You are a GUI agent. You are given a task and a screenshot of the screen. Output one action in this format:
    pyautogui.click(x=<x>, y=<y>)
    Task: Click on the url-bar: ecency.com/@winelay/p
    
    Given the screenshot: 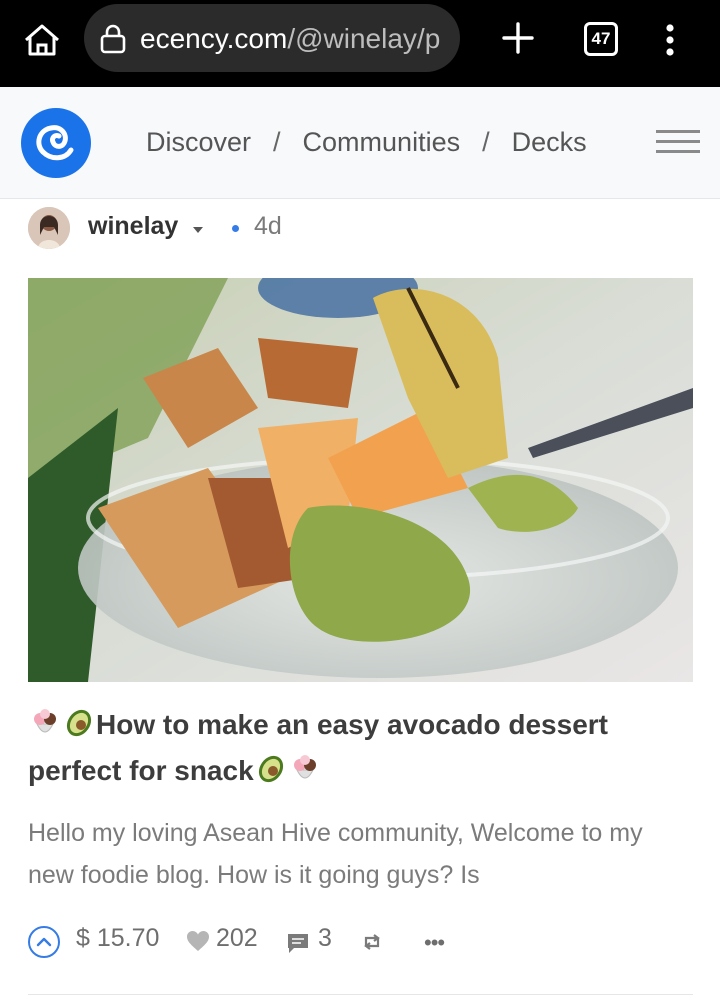 What is the action you would take?
    pyautogui.click(x=272, y=38)
    